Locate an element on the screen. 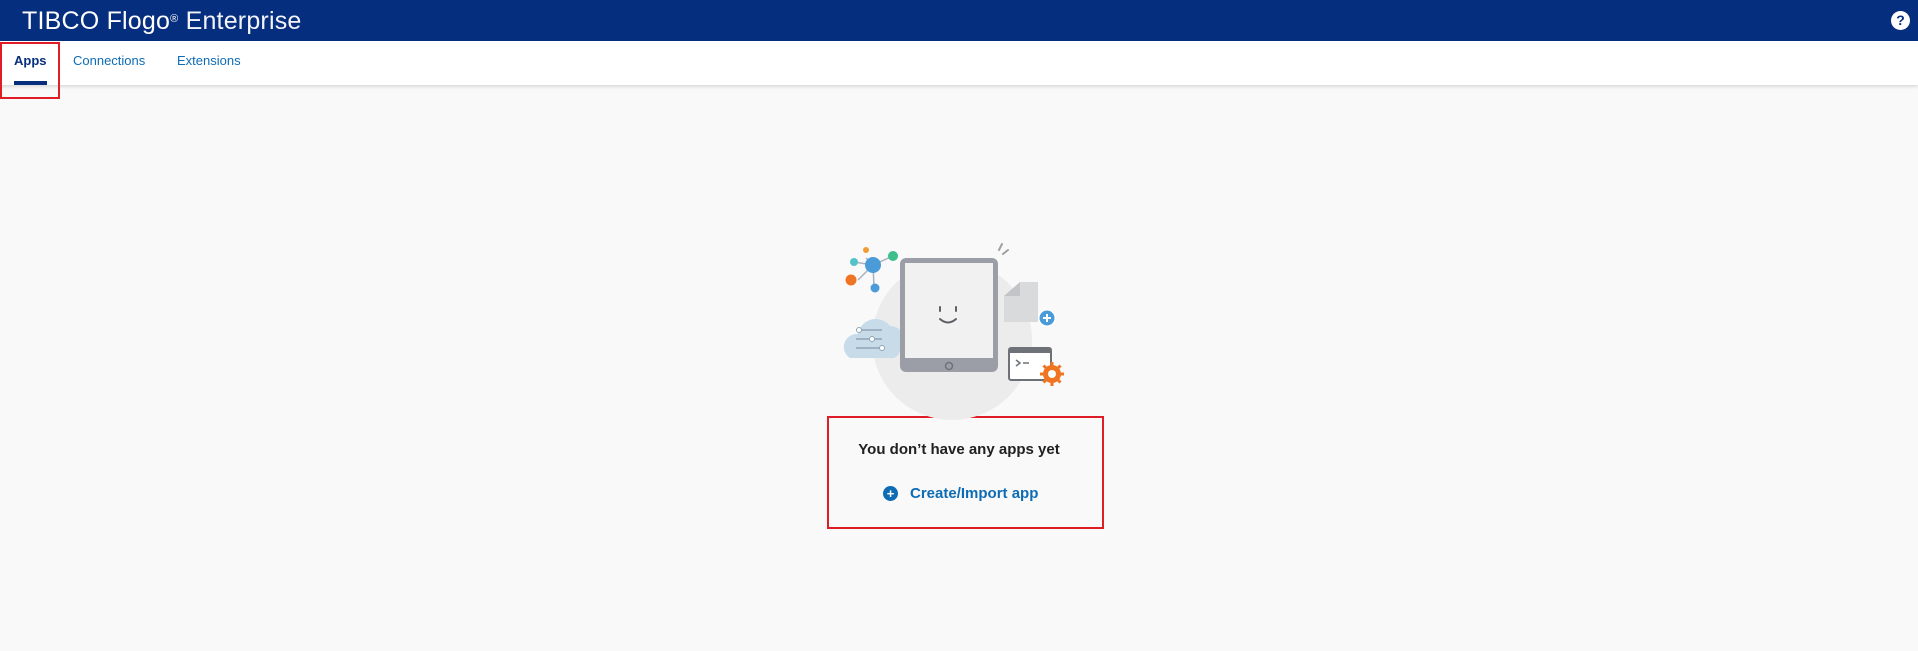  tab-apps: Apps is located at coordinates (30, 63).